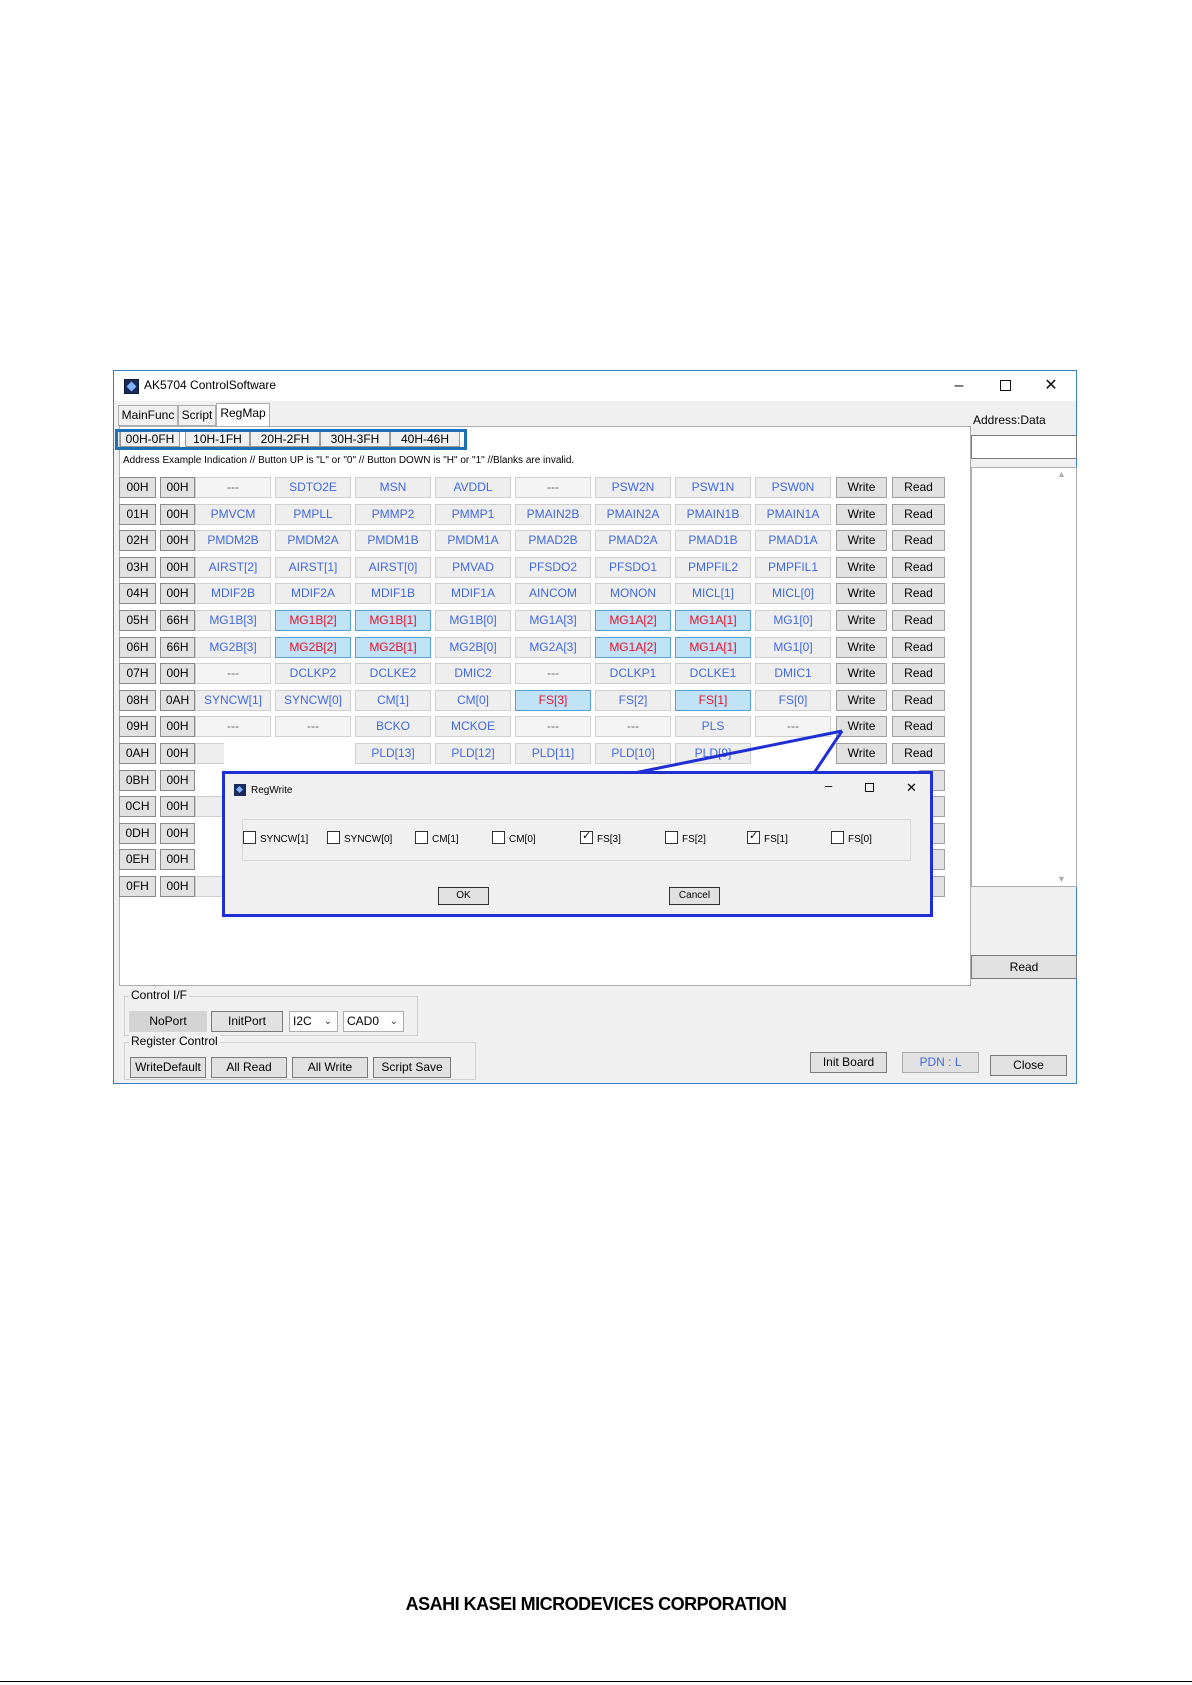  I want to click on bit-button: PFSDO1, so click(633, 567).